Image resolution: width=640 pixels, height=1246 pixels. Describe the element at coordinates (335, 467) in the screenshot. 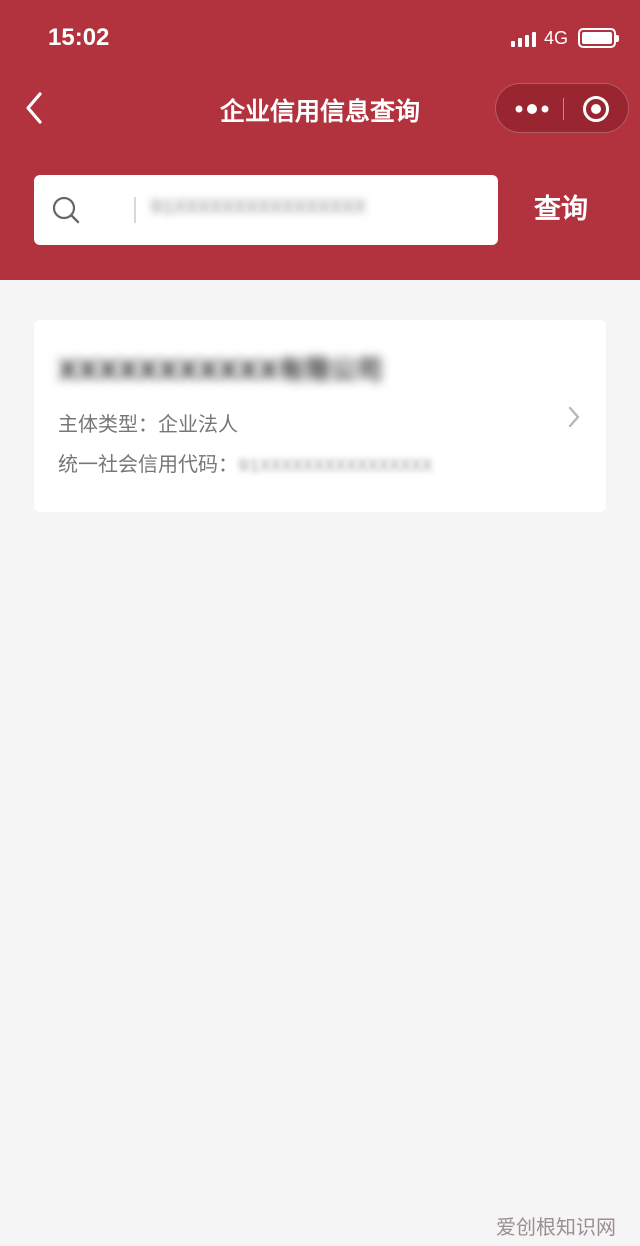

I see `credit-code-value: 91XXXXXXXXXXXXXXXX` at that location.